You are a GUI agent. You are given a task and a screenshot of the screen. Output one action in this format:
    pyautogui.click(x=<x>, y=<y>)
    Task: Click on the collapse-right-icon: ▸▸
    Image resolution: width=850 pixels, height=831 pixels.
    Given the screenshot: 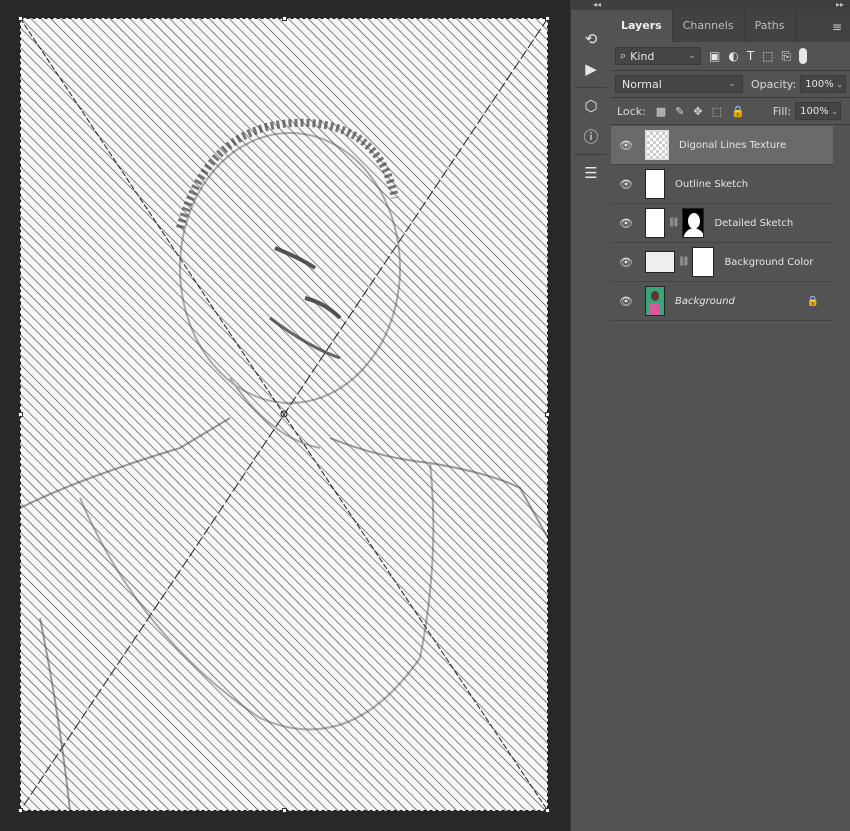 What is the action you would take?
    pyautogui.click(x=840, y=5)
    